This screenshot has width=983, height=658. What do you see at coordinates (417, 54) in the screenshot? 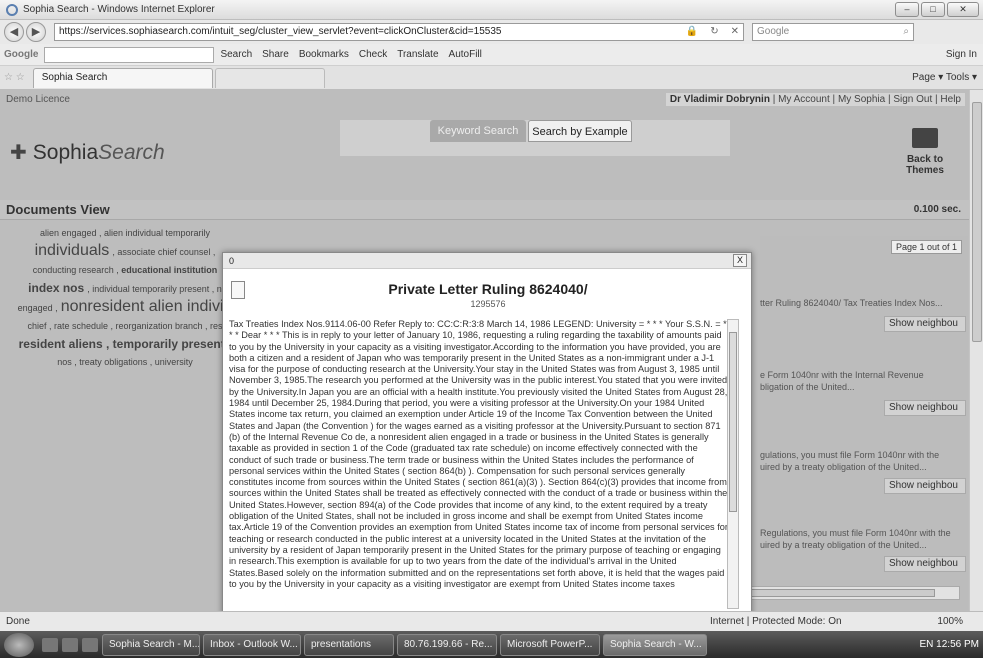
I see `translate-button: Translate` at bounding box center [417, 54].